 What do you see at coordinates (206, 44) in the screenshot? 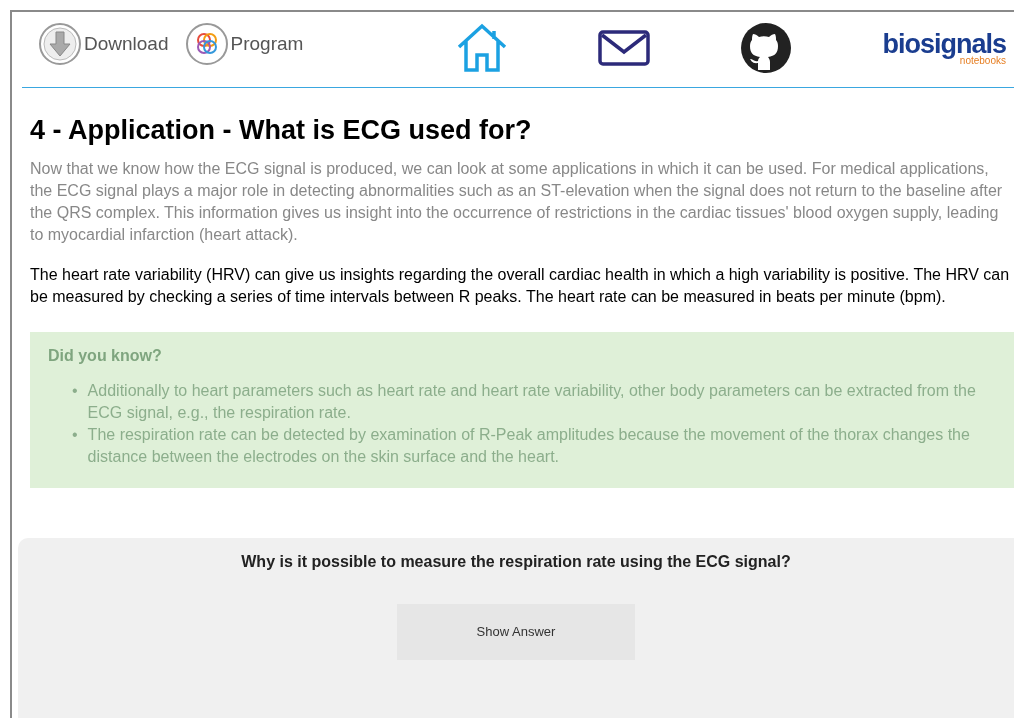
I see `rings-icon` at bounding box center [206, 44].